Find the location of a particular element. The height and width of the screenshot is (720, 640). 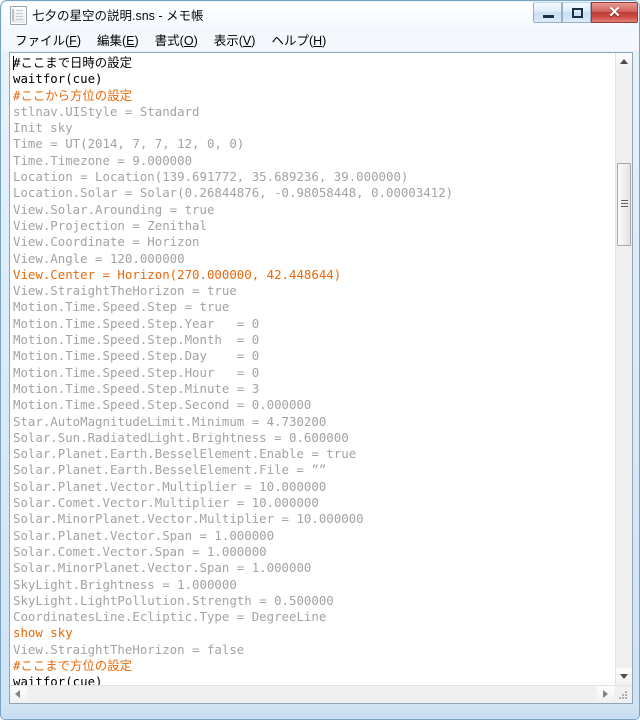

code-line: Motion.Time.Speed.Step.Hour = 0 is located at coordinates (136, 372).